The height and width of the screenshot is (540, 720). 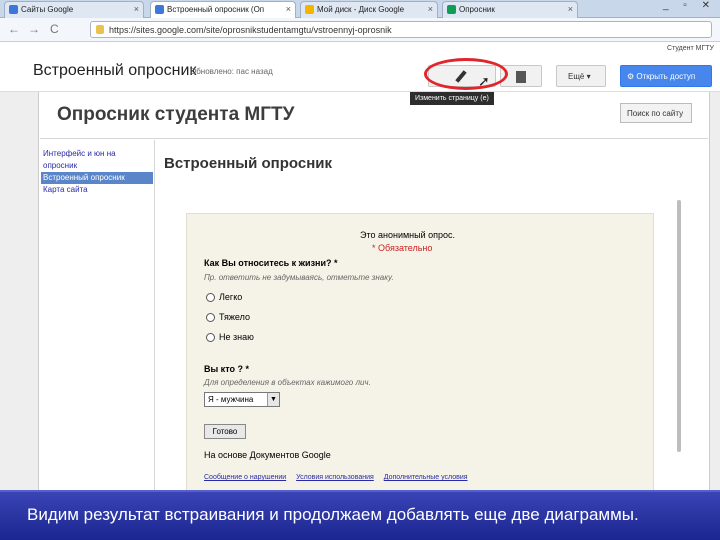 I want to click on back-arrow-icon: ←, so click(x=14, y=29).